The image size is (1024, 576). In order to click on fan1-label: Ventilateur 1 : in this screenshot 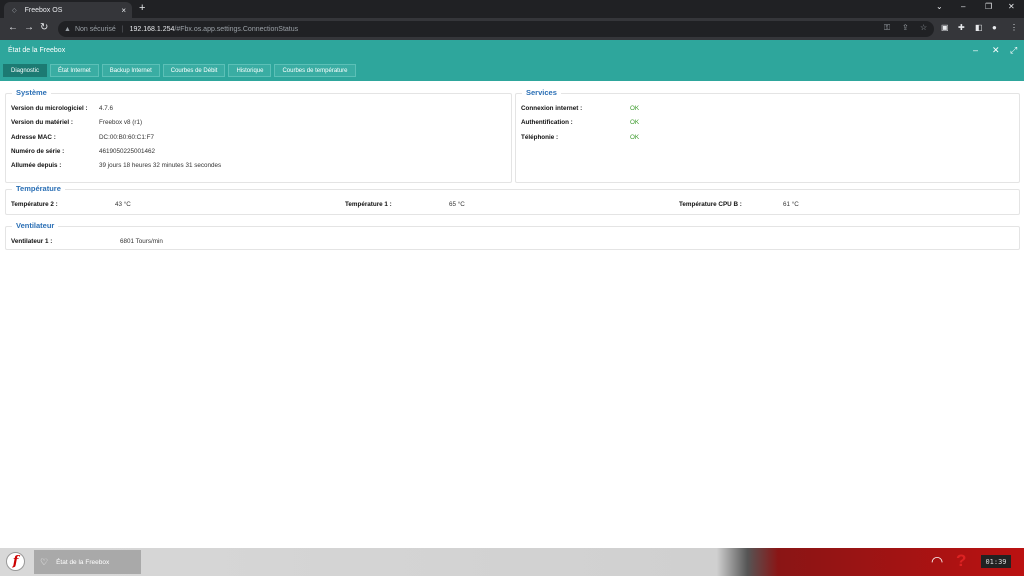, I will do `click(32, 241)`.